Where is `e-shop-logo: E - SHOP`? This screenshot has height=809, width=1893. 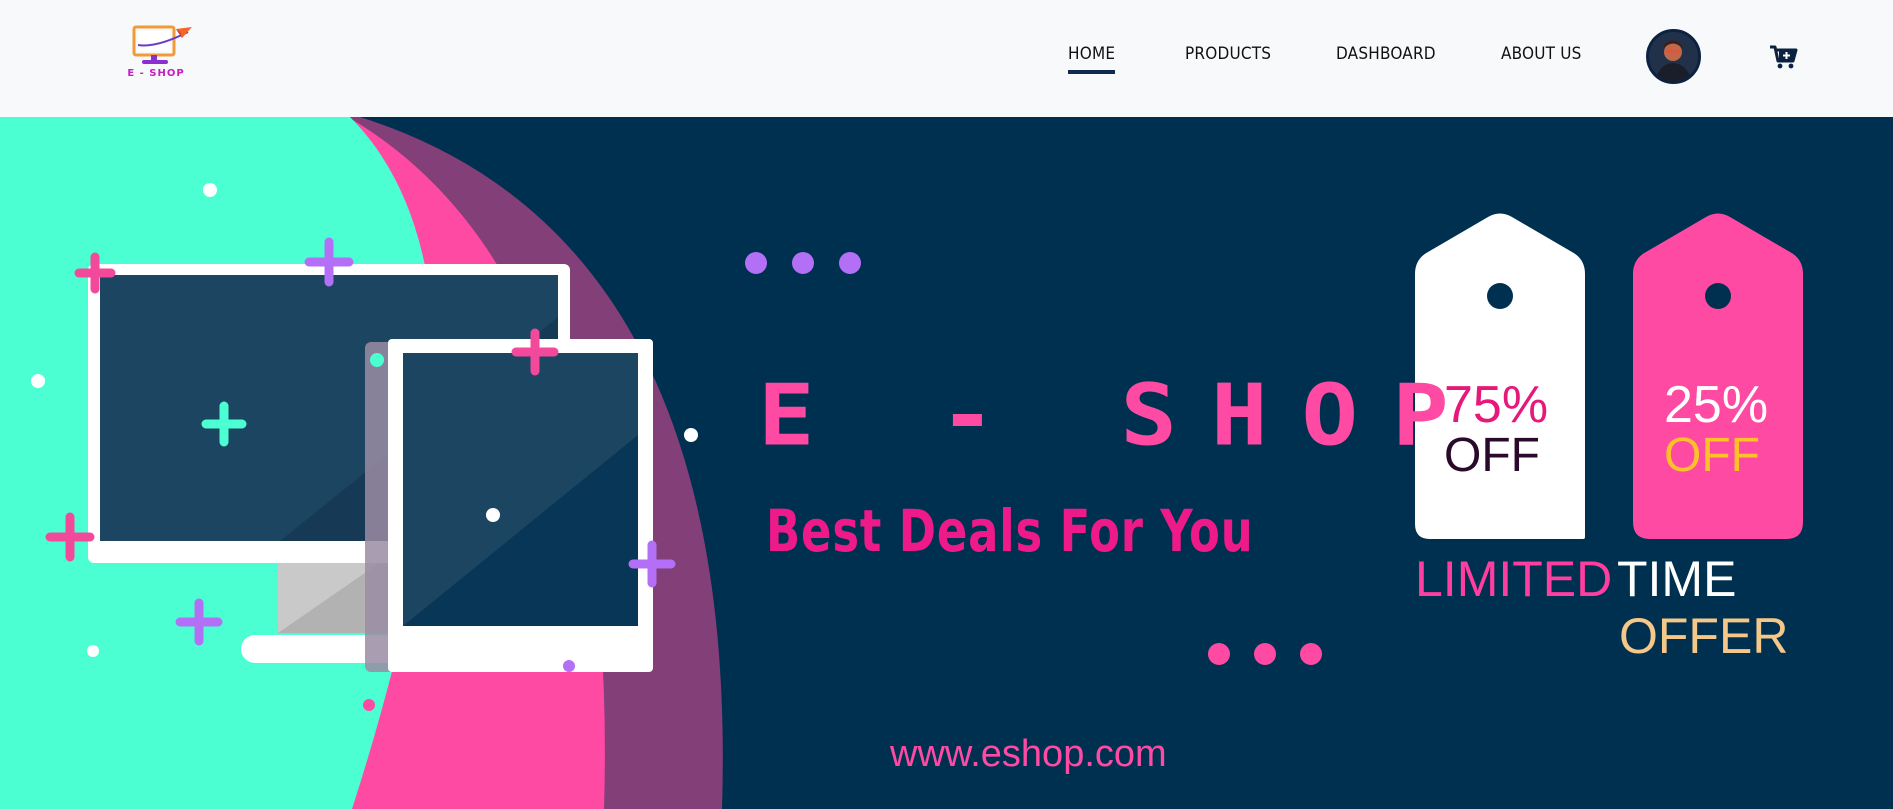 e-shop-logo: E - SHOP is located at coordinates (161, 54).